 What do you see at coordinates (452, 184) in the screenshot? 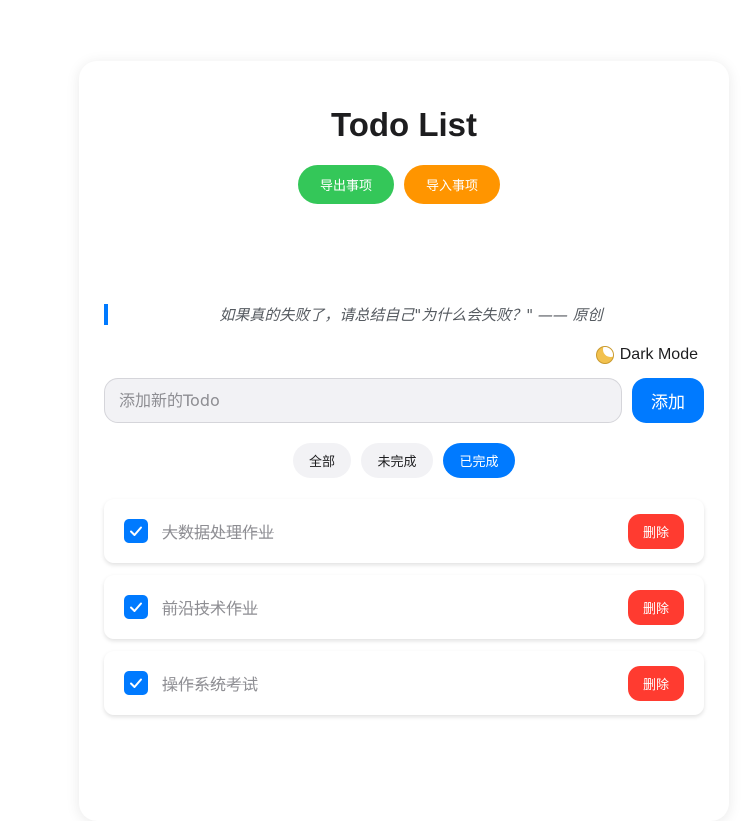
I see `import-button: 导入事项` at bounding box center [452, 184].